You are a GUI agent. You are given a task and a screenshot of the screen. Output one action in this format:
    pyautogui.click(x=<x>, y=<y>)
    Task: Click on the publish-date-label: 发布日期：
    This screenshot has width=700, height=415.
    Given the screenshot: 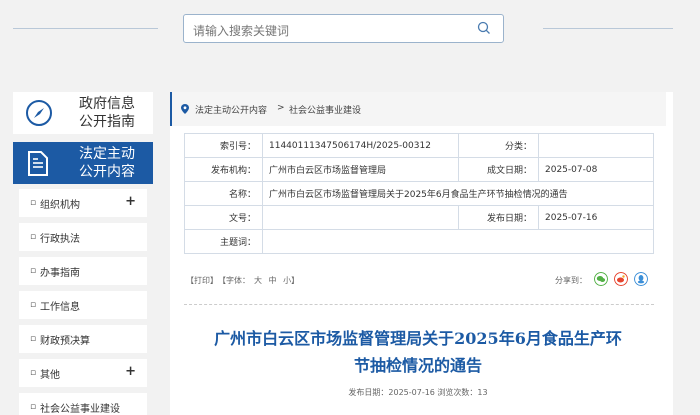 What is the action you would take?
    pyautogui.click(x=498, y=217)
    